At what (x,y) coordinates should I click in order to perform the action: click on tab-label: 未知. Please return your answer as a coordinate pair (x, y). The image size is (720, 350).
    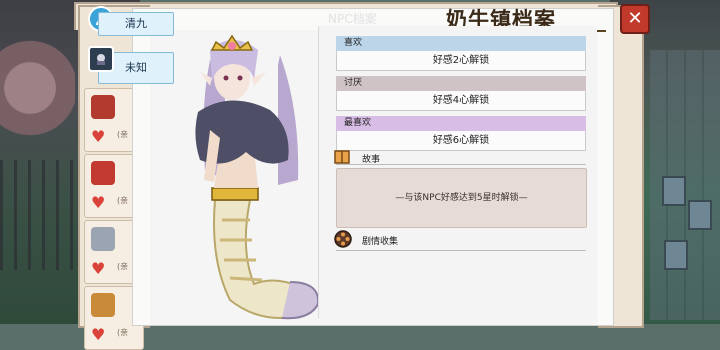
    Looking at the image, I should click on (136, 67).